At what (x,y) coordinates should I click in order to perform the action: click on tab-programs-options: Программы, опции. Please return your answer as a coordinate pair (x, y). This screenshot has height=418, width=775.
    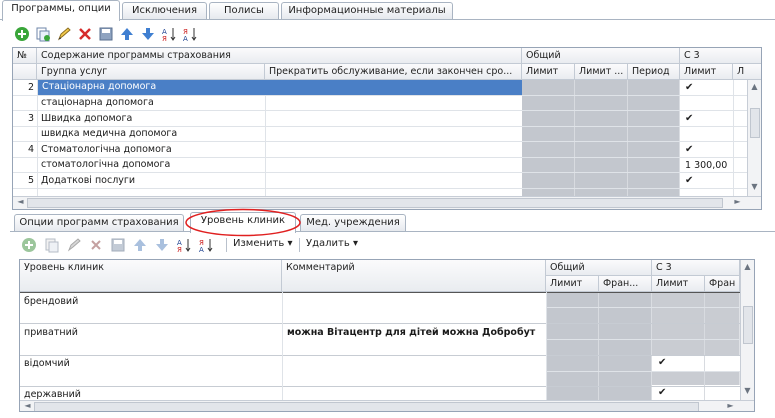
    Looking at the image, I should click on (61, 10).